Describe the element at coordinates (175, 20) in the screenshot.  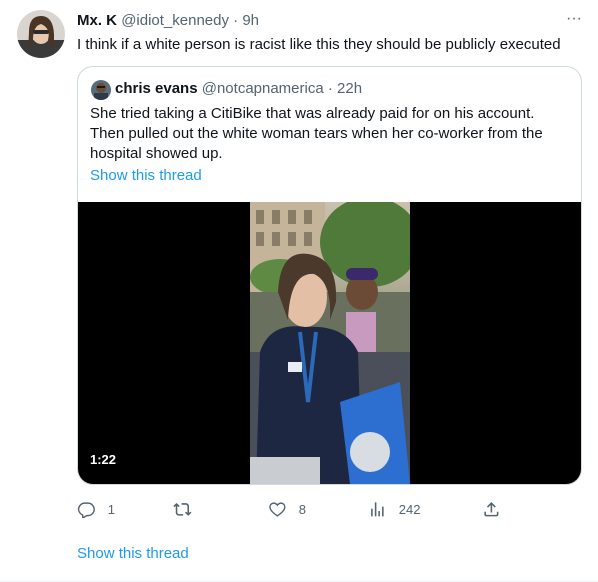
I see `author-handle: @idiot_kennedy` at that location.